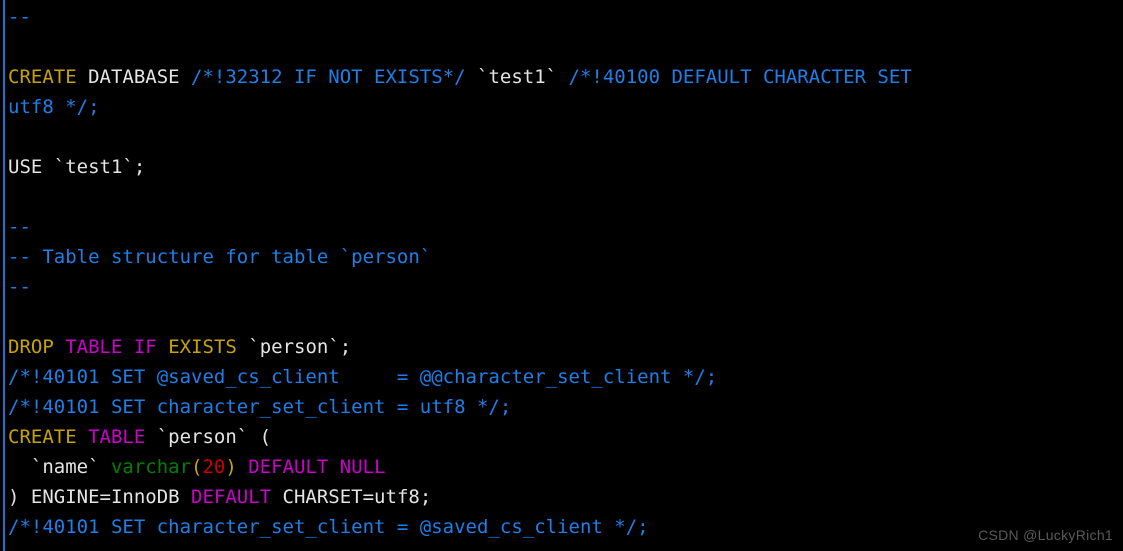 The height and width of the screenshot is (551, 1123). Describe the element at coordinates (214, 467) in the screenshot. I see `code-token-num: 20` at that location.